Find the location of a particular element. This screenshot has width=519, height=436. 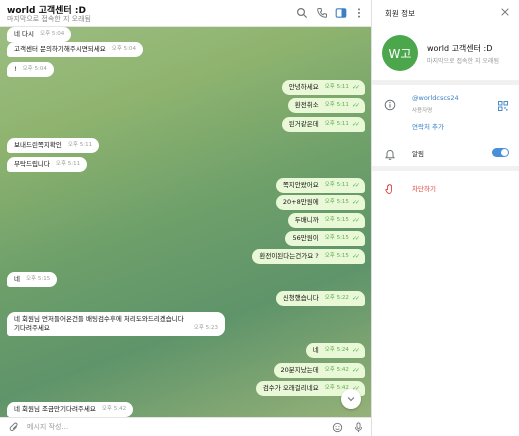

username-link: @worldcscs24 is located at coordinates (435, 98).